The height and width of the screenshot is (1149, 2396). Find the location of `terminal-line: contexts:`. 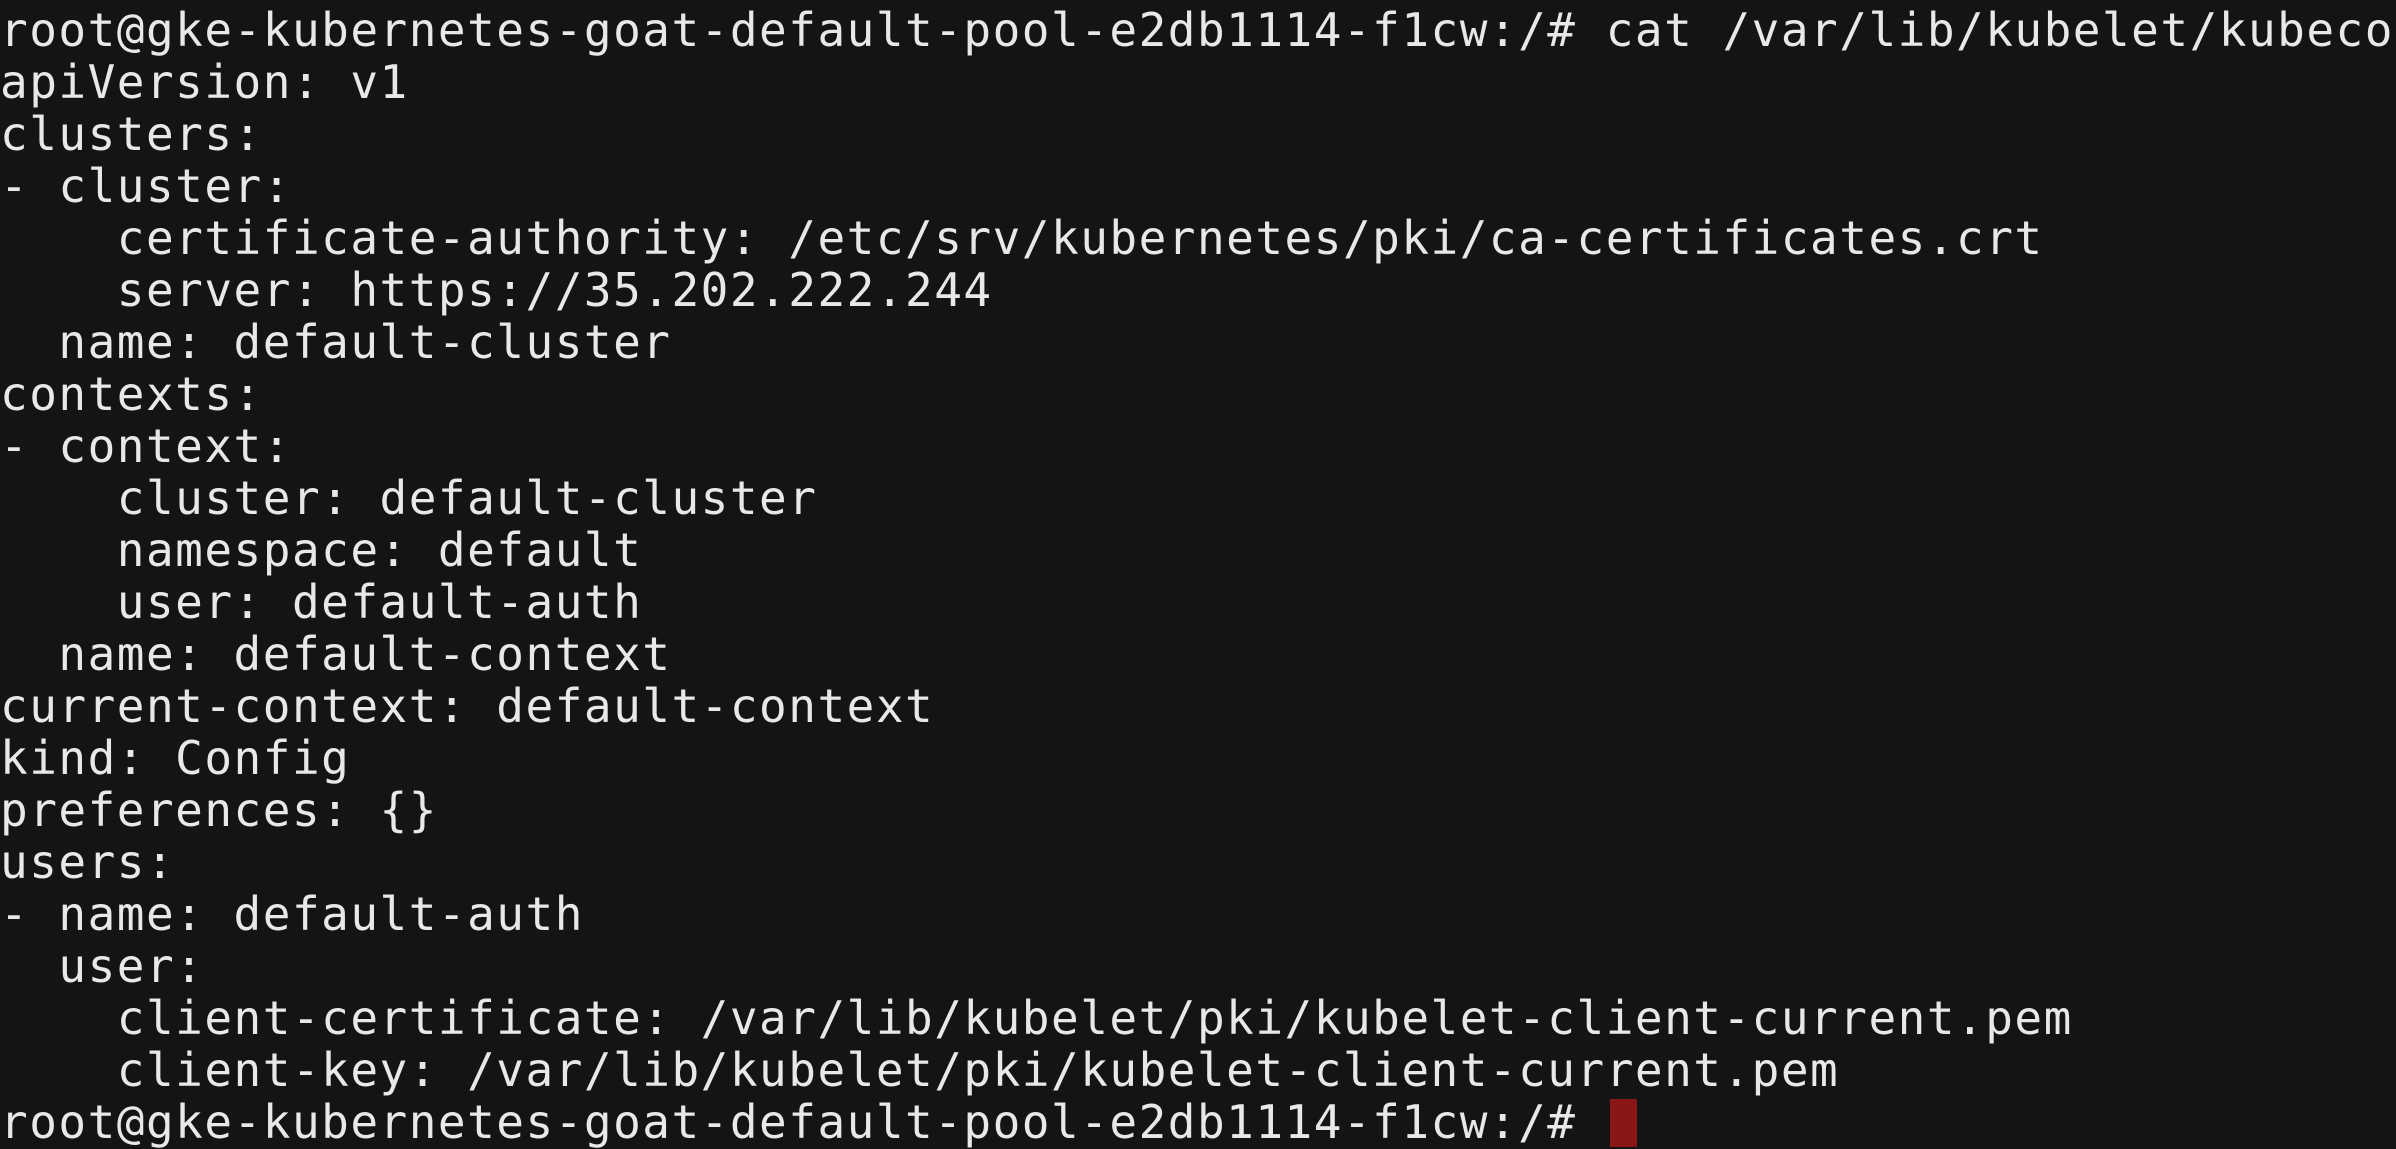

terminal-line: contexts: is located at coordinates (131, 394).